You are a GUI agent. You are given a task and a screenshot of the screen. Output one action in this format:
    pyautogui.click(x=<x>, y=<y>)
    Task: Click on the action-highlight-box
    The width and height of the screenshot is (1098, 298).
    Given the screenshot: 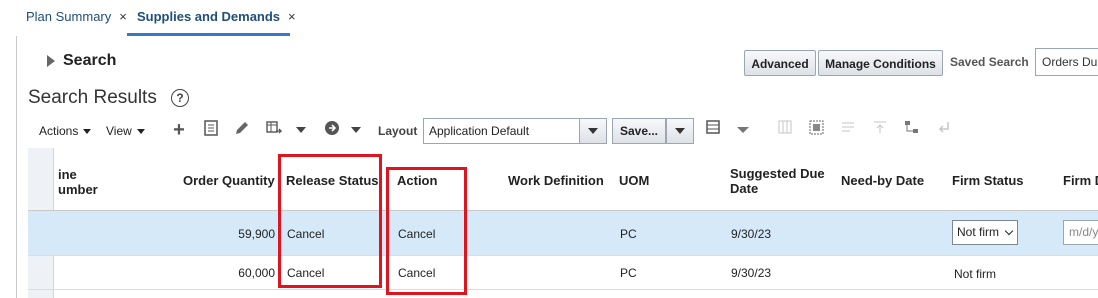 What is the action you would take?
    pyautogui.click(x=426, y=231)
    